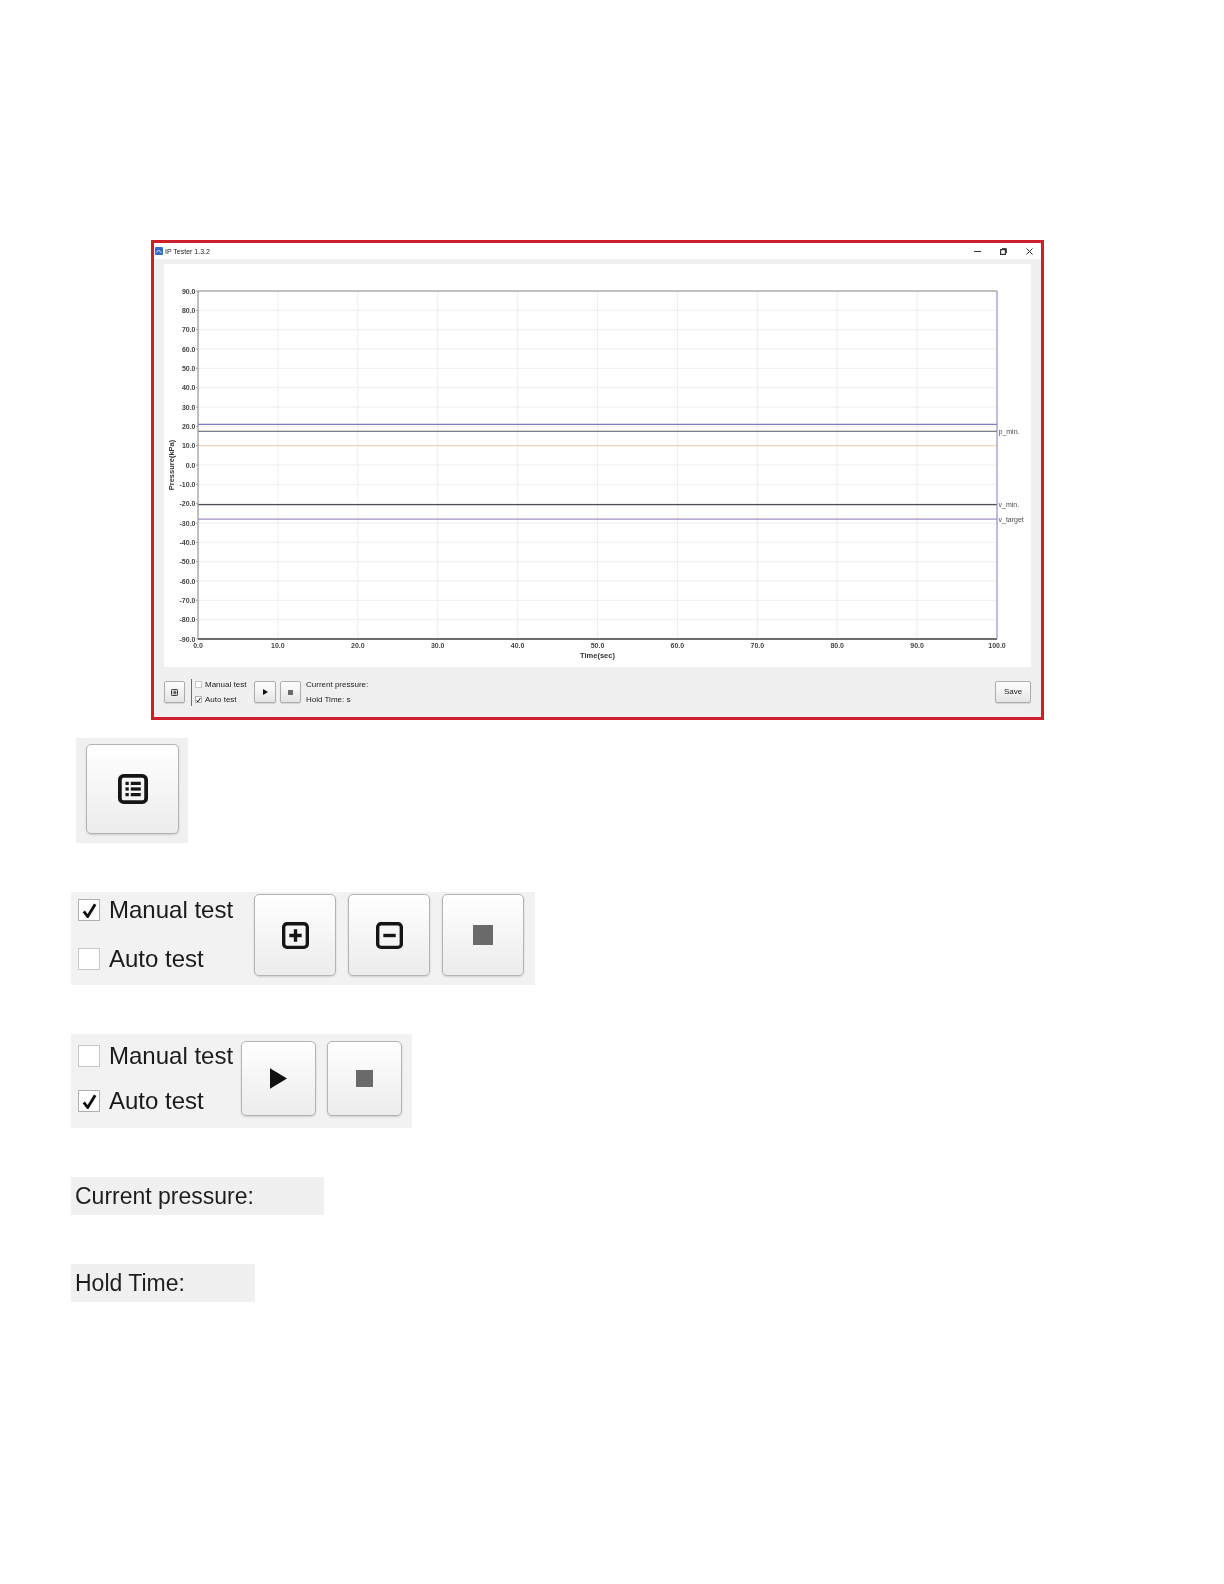 This screenshot has height=1584, width=1224. What do you see at coordinates (197, 1196) in the screenshot?
I see `status-label: Current pressure:` at bounding box center [197, 1196].